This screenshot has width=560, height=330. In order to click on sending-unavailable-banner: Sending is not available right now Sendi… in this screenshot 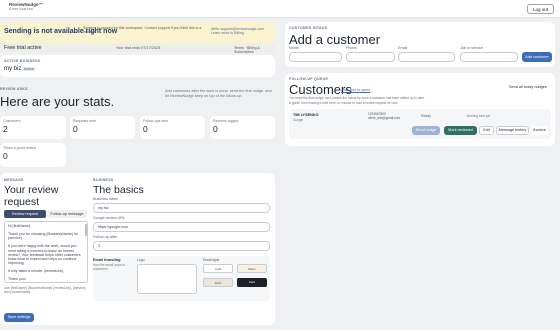, I will do `click(137, 32)`.